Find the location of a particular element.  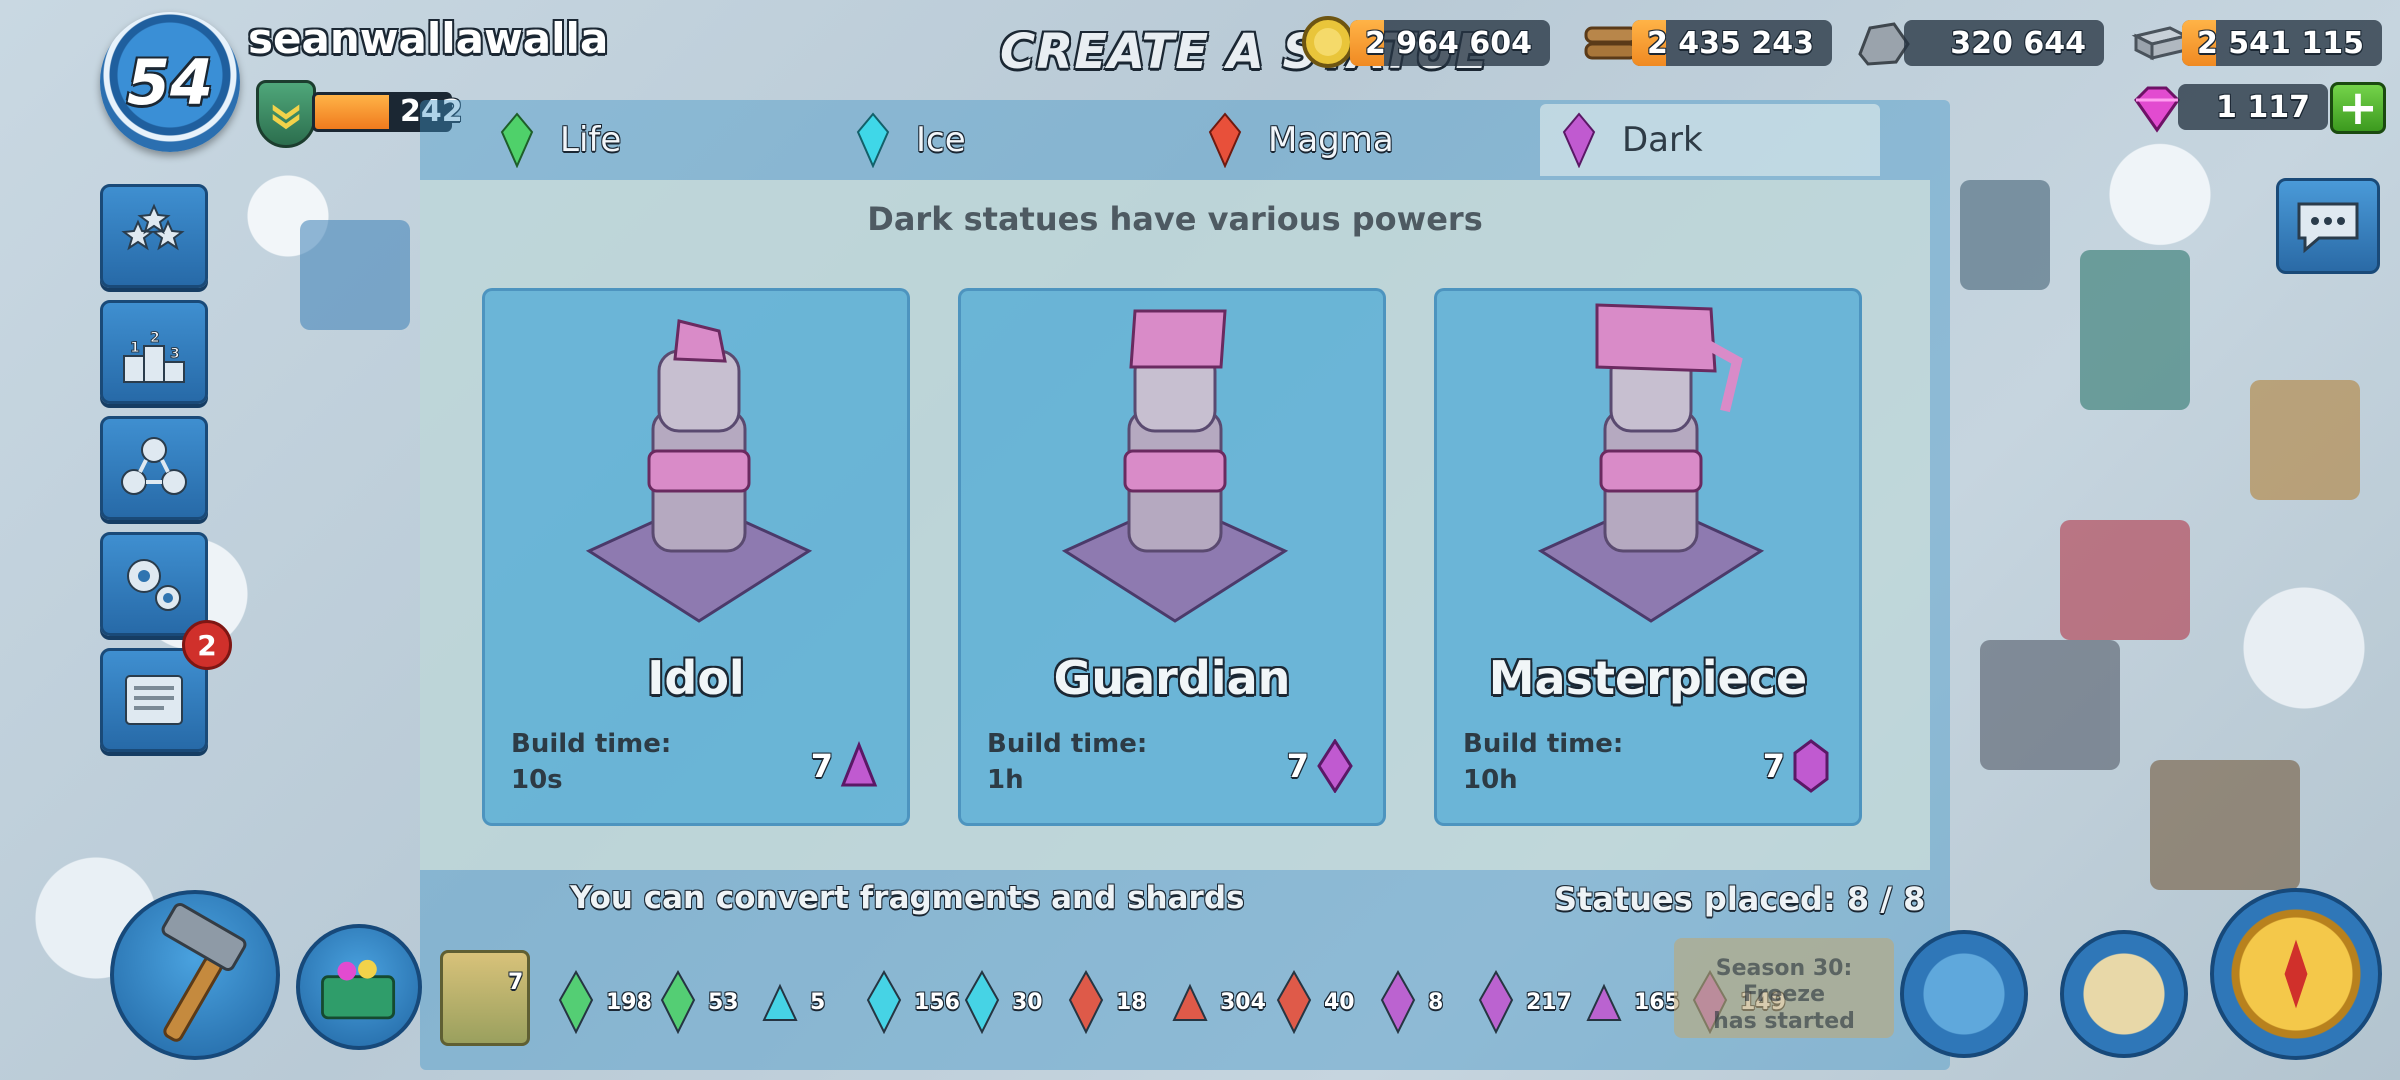

sidebar-item-settings is located at coordinates (154, 584).